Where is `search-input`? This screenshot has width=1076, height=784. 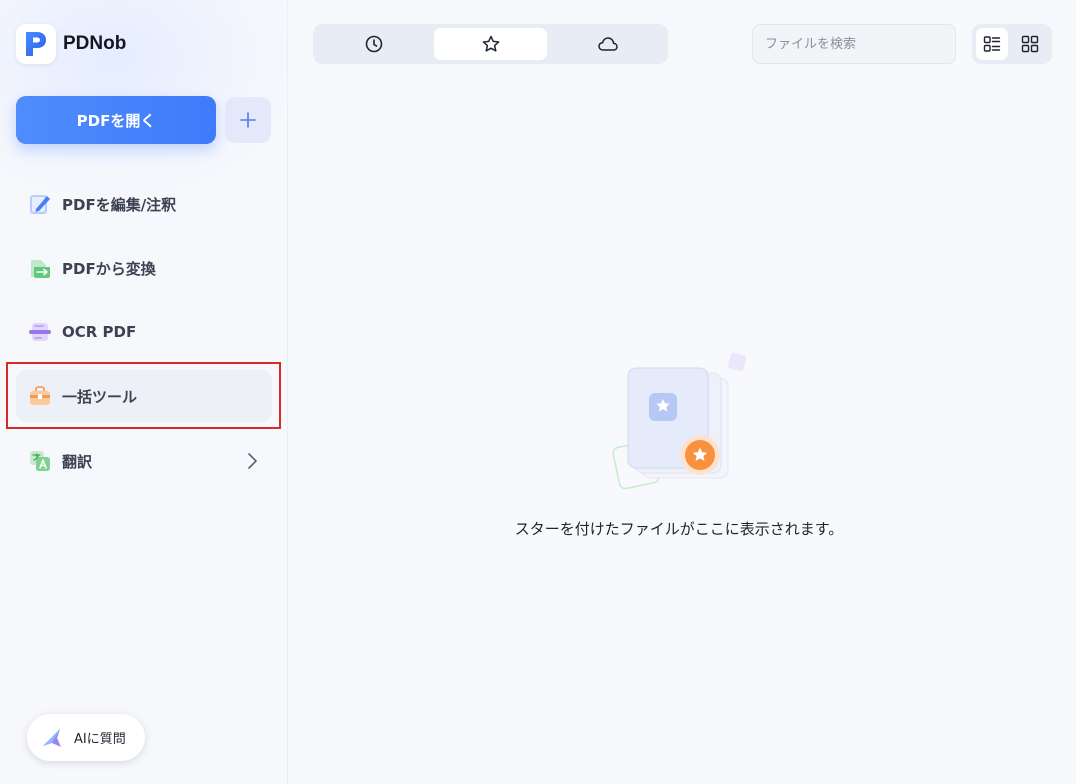
search-input is located at coordinates (854, 44).